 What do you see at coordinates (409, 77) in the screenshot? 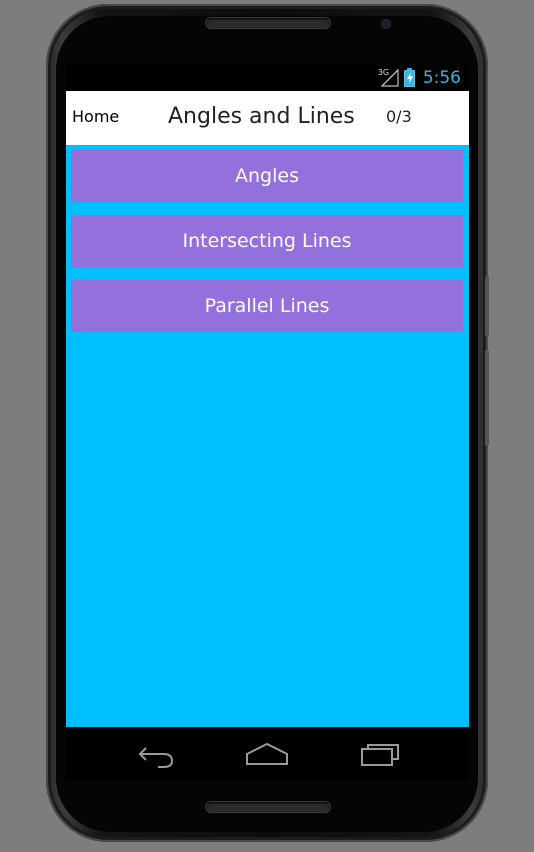
I see `battery-icon` at bounding box center [409, 77].